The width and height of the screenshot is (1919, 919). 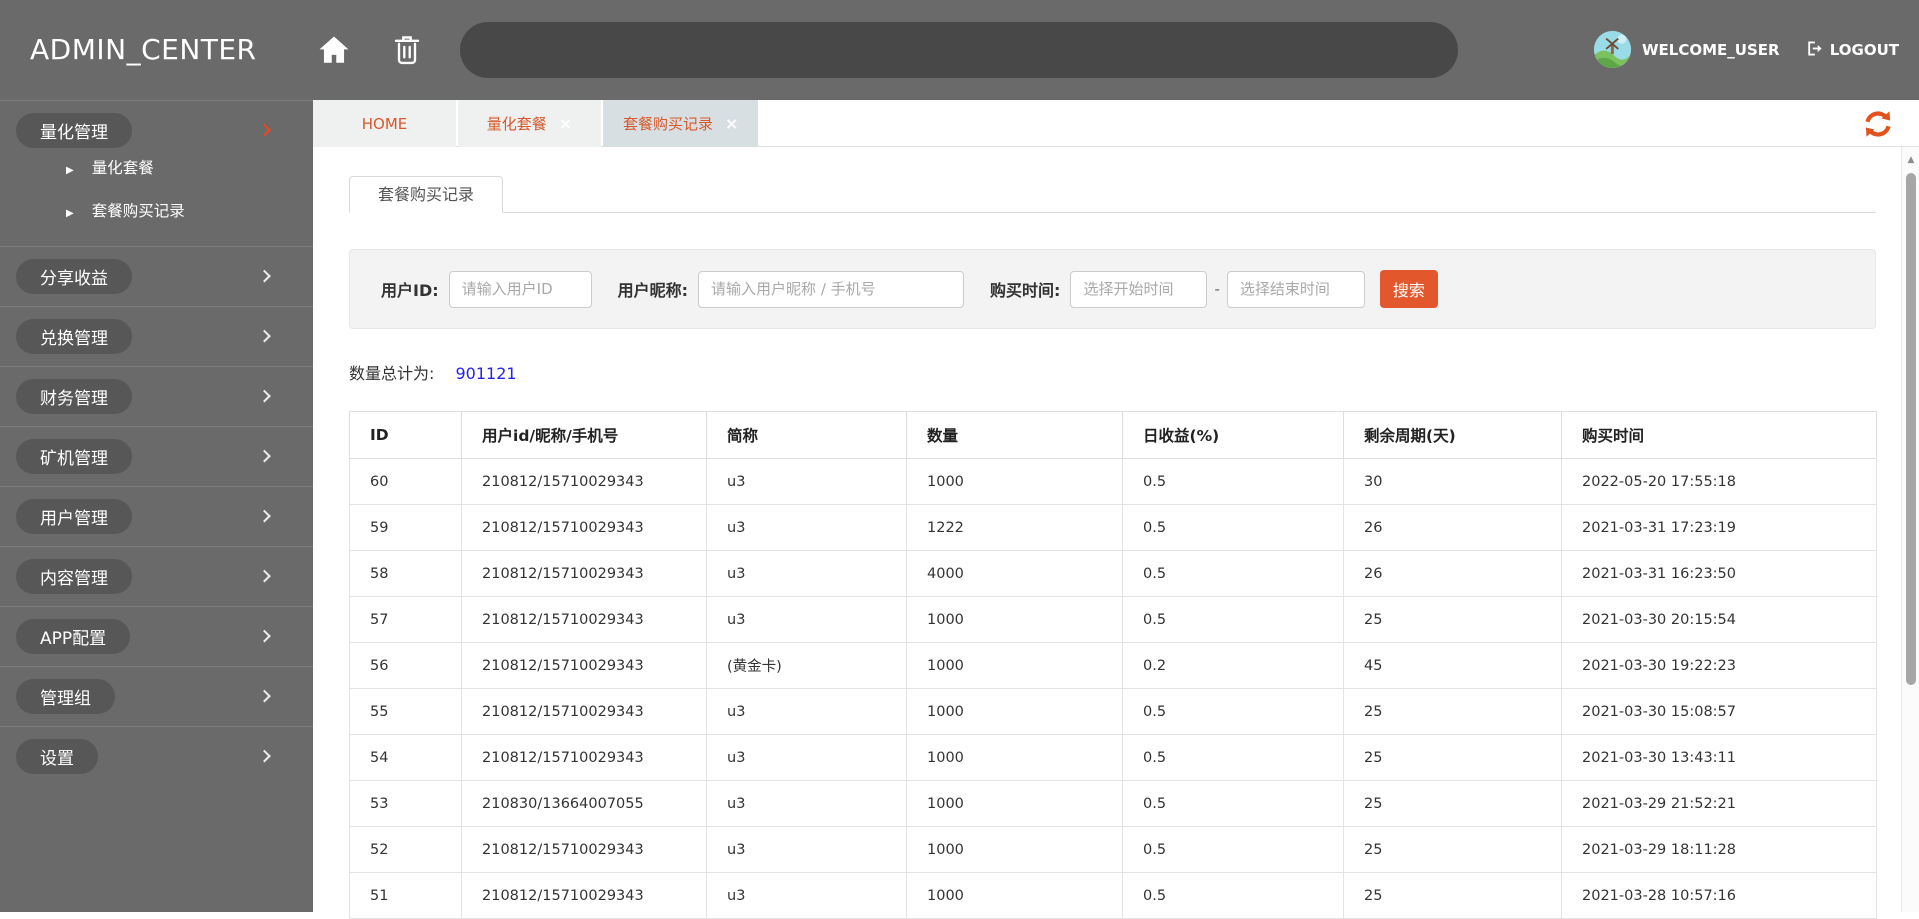 What do you see at coordinates (1911, 429) in the screenshot?
I see `scrollbar-thumb` at bounding box center [1911, 429].